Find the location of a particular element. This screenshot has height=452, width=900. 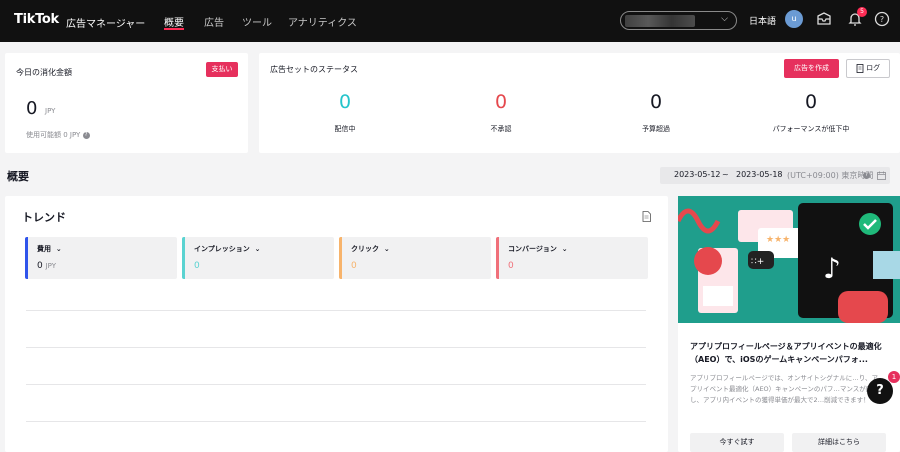

metric-cost-unit: JPY is located at coordinates (51, 266).